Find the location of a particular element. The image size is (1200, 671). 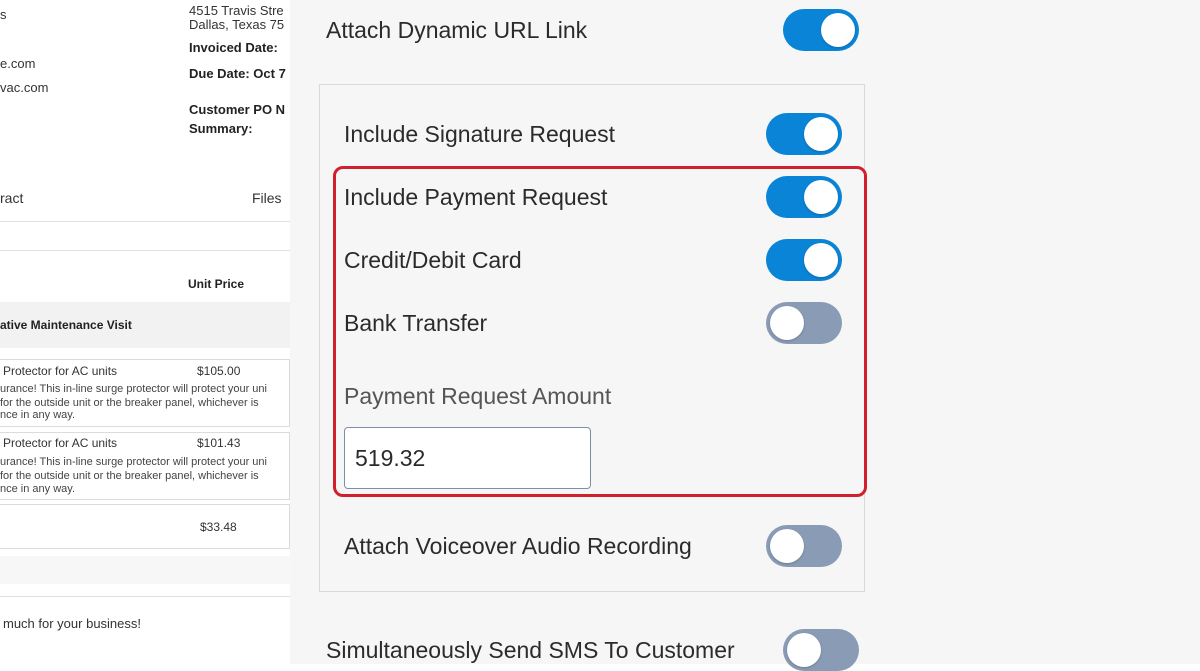

signature-request-label: Include Signature Request is located at coordinates (480, 134).